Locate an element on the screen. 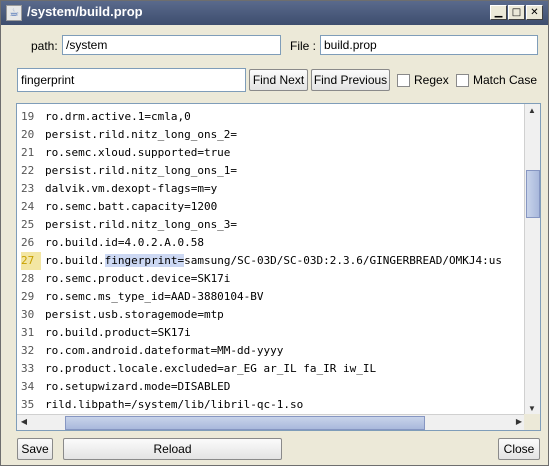 Image resolution: width=549 pixels, height=466 pixels. line-text-segment: ro.semc.product.device=SK17i is located at coordinates (138, 278).